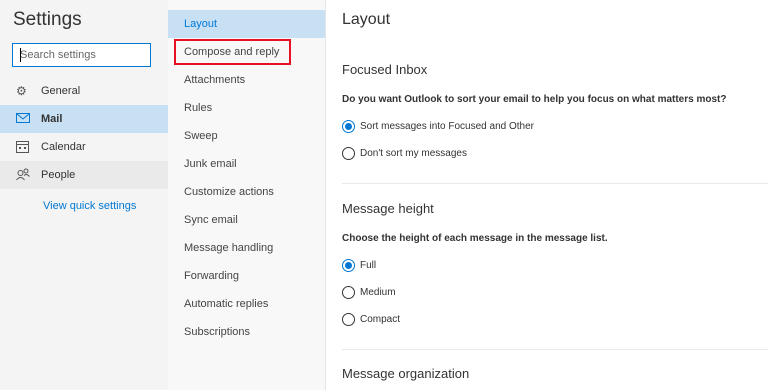  I want to click on nav-item-label: People, so click(58, 175).